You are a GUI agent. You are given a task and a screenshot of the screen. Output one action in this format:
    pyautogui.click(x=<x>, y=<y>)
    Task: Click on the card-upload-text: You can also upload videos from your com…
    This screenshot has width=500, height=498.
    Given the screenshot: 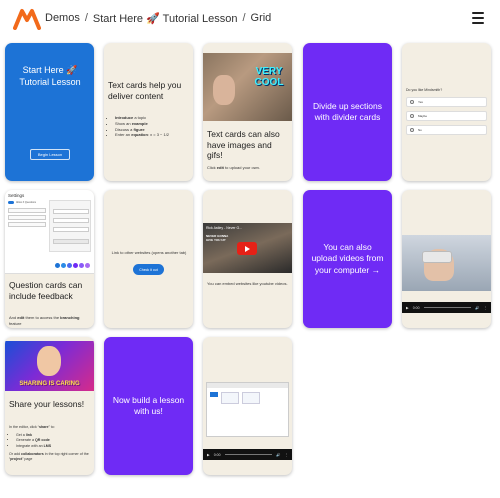 What is the action you would take?
    pyautogui.click(x=347, y=258)
    